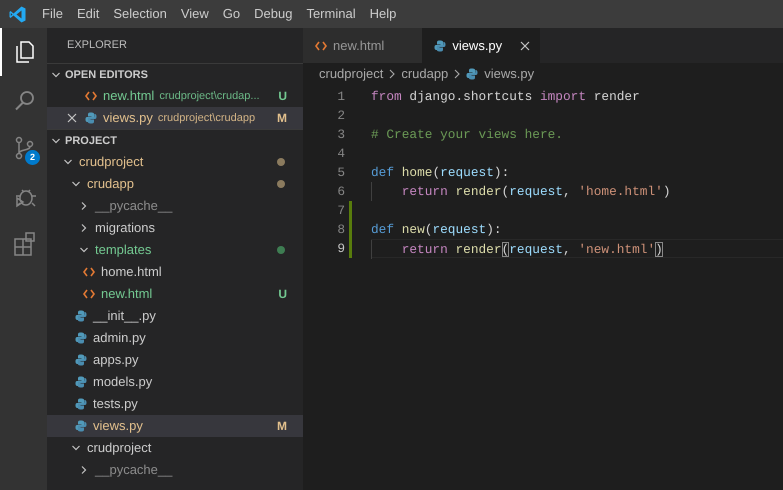 This screenshot has height=490, width=783. Describe the element at coordinates (436, 229) in the screenshot. I see `code-line: def new(request):` at that location.